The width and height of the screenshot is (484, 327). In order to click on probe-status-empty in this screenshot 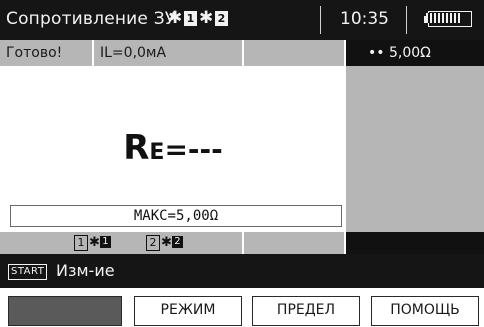, I will do `click(295, 243)`.